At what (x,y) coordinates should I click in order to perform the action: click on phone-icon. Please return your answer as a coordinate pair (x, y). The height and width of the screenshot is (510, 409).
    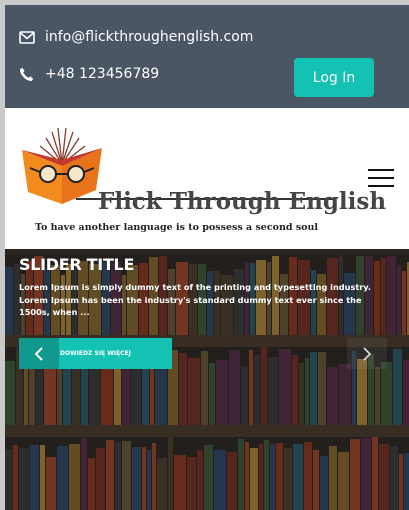
    Looking at the image, I should click on (32, 74).